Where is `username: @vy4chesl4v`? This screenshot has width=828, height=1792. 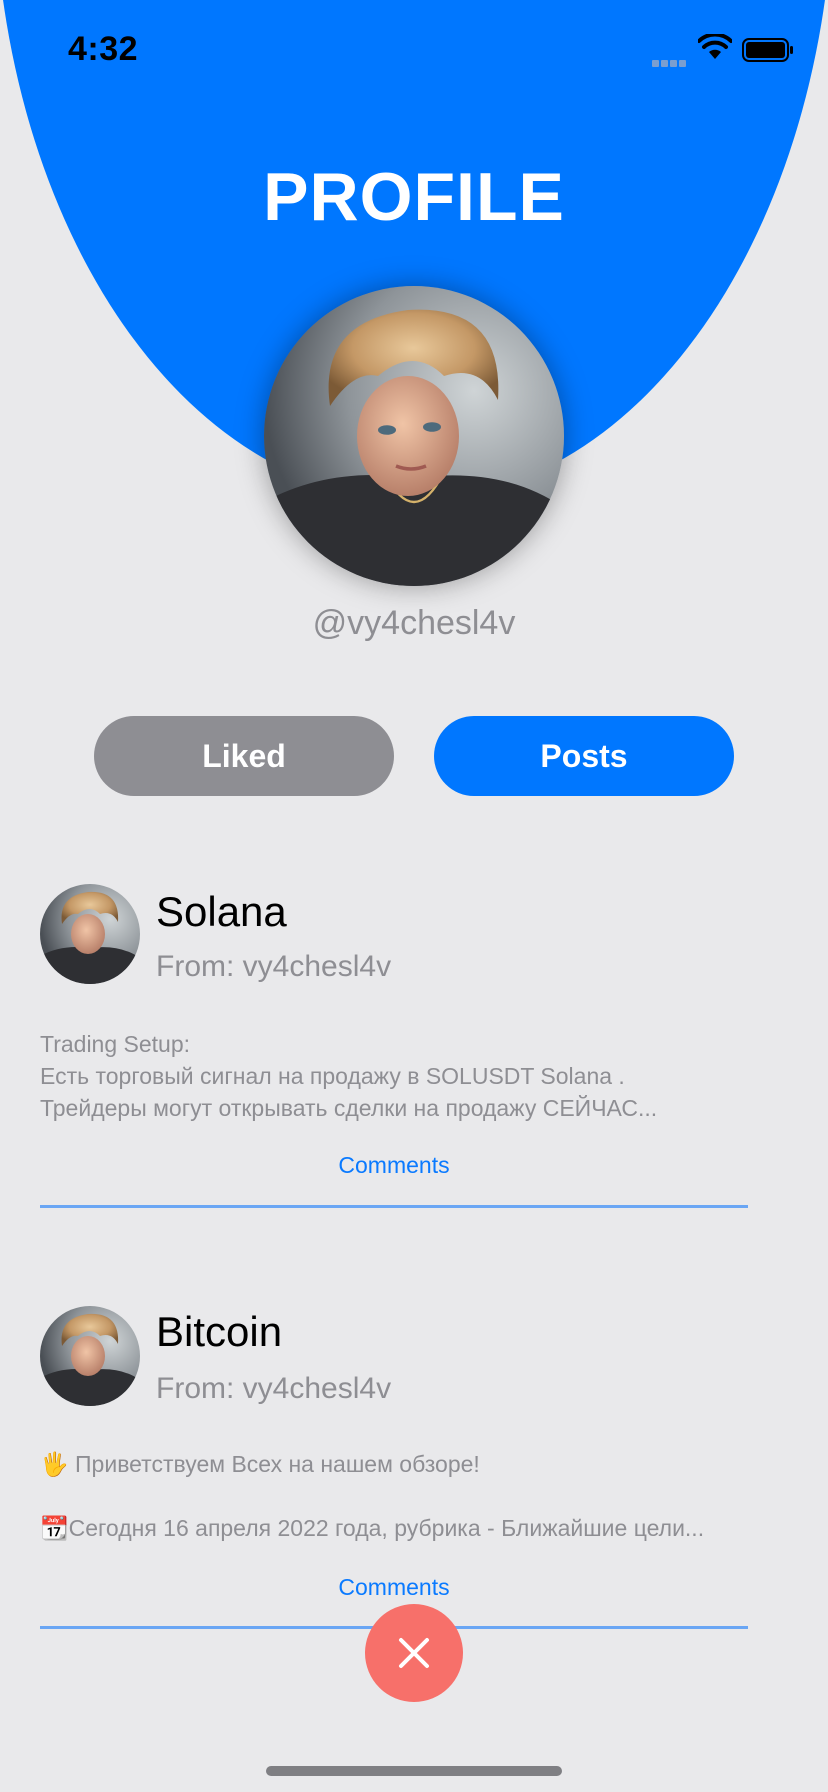 username: @vy4chesl4v is located at coordinates (414, 623).